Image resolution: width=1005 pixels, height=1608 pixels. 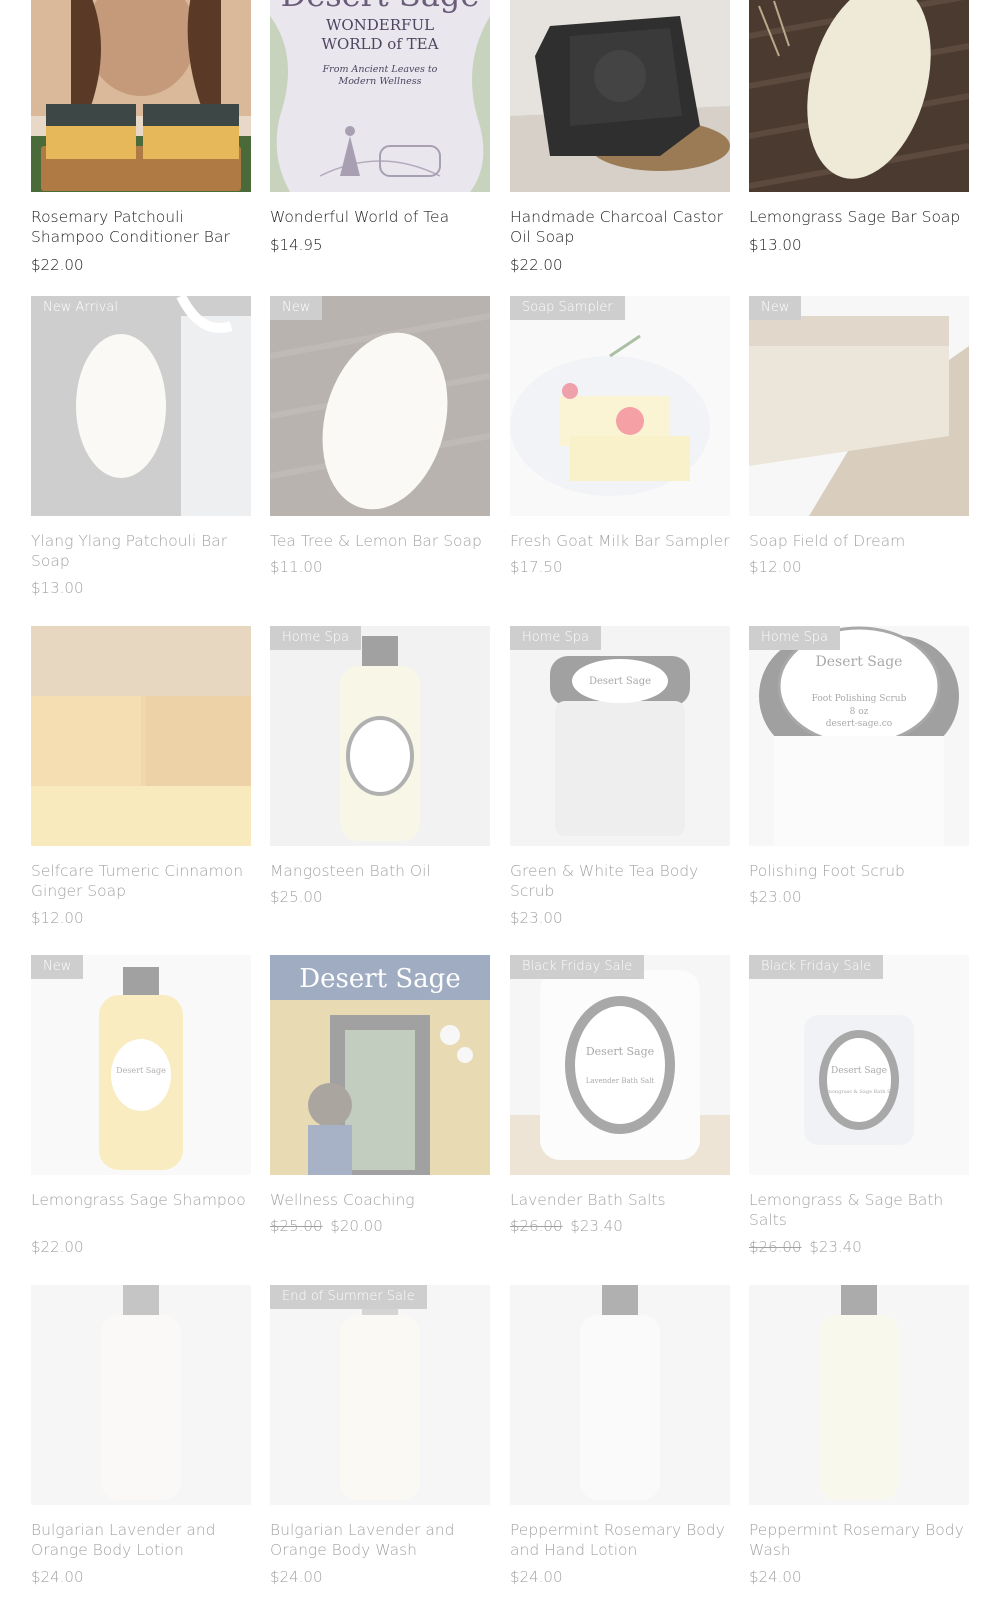 I want to click on jar-label: Lemongrass & Sage Bath Salt, so click(x=859, y=1092).